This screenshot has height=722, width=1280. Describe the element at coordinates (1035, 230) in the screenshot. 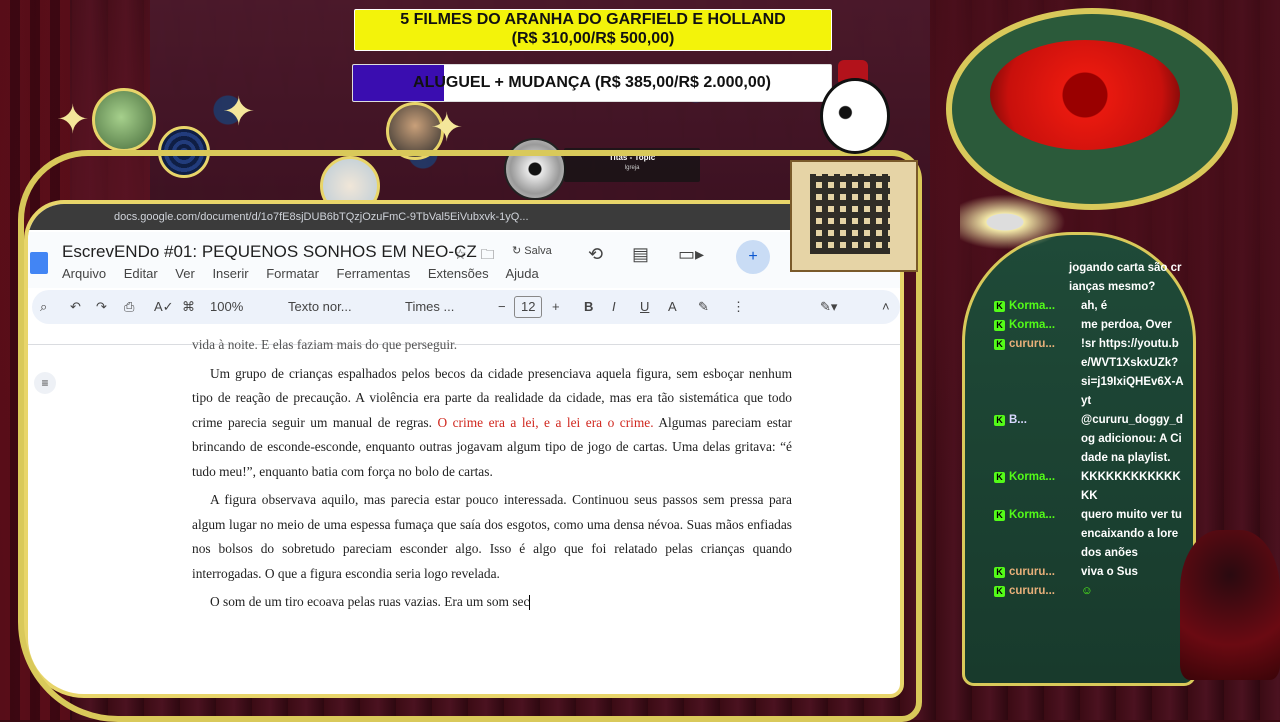

I see `vampire-character` at that location.